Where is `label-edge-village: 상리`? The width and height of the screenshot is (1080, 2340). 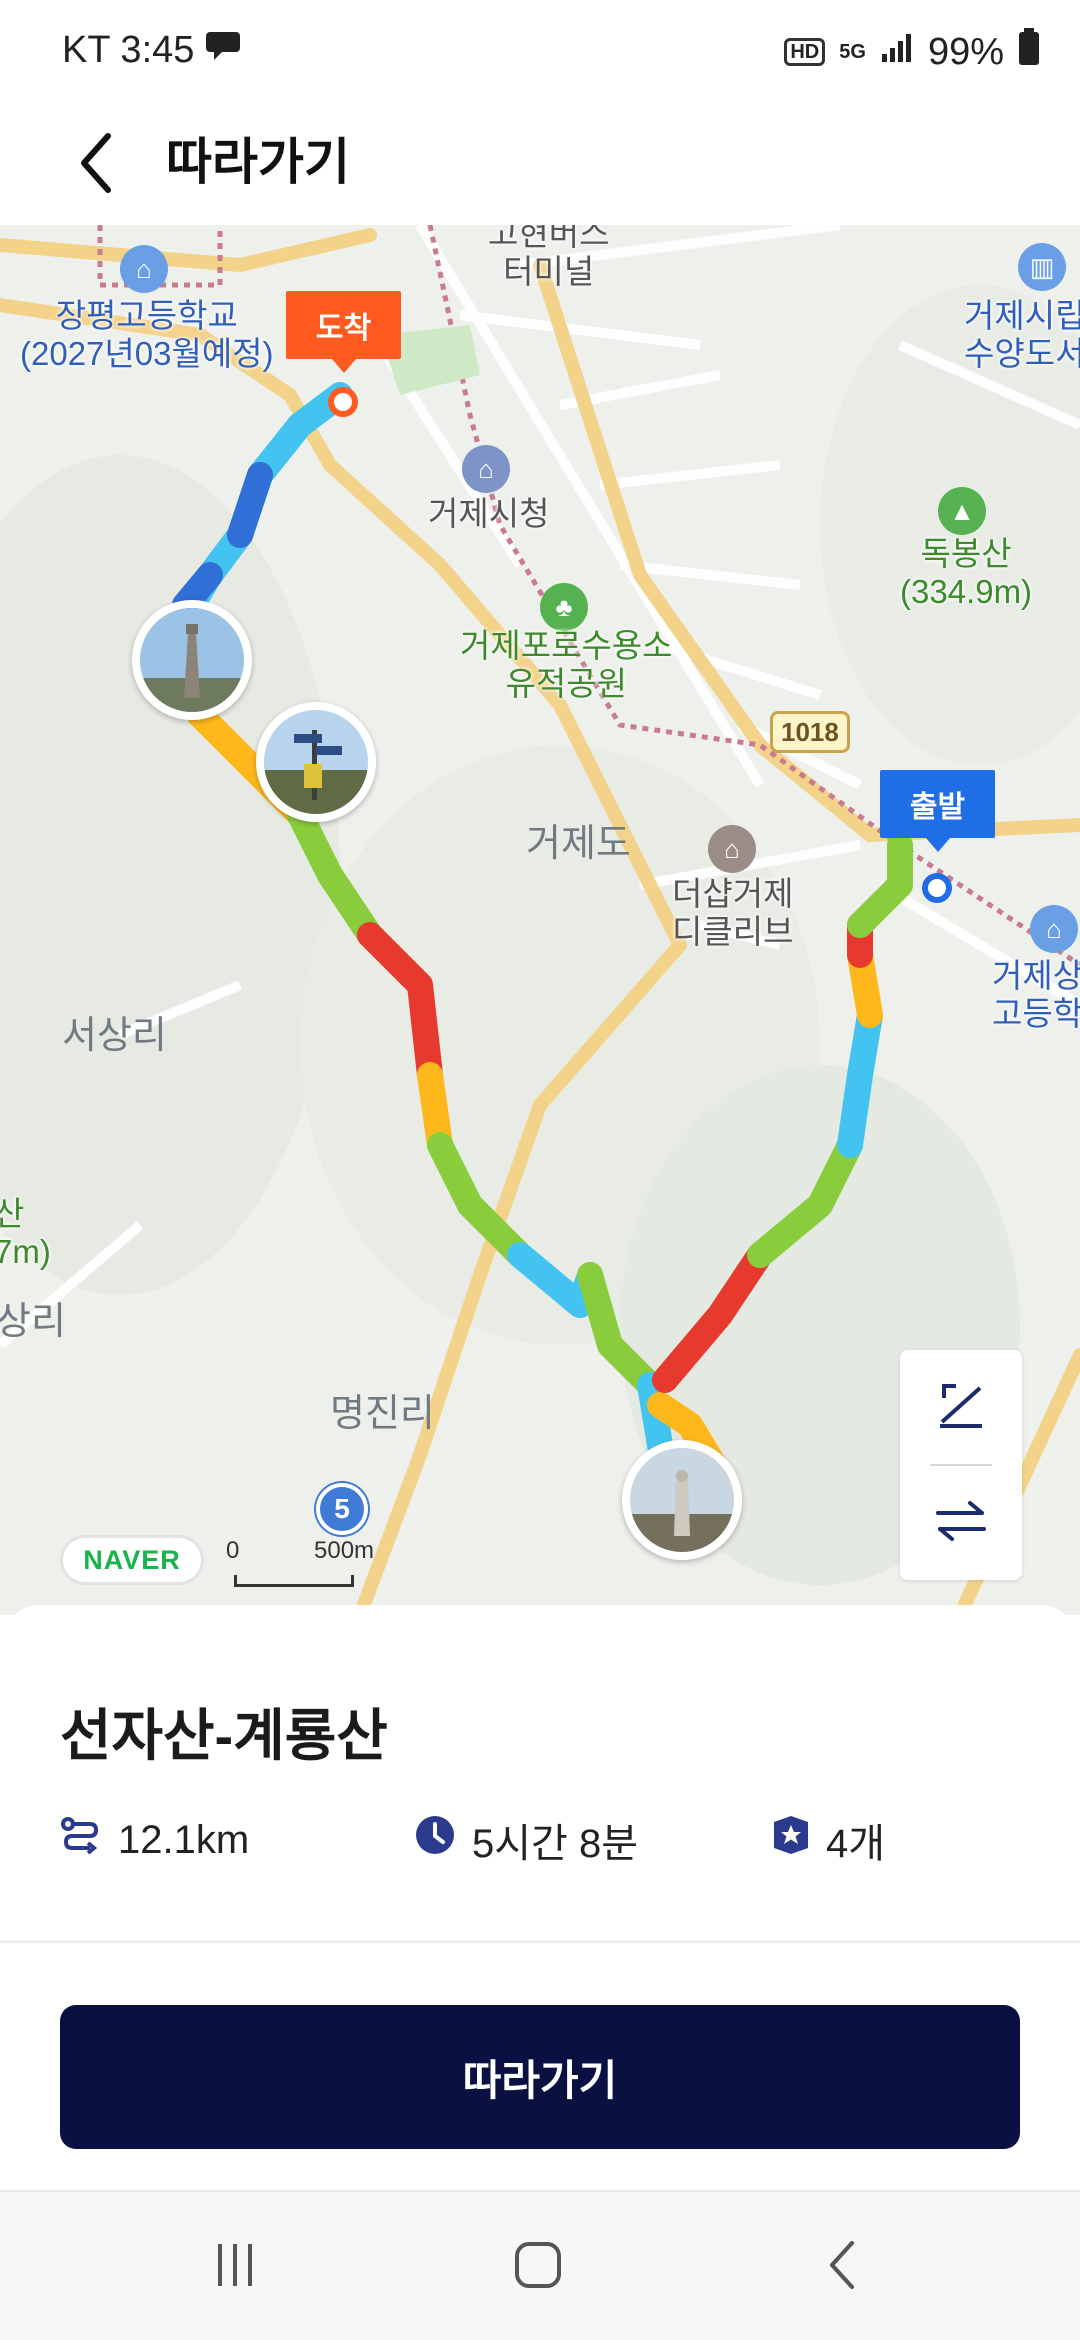
label-edge-village: 상리 is located at coordinates (33, 1322).